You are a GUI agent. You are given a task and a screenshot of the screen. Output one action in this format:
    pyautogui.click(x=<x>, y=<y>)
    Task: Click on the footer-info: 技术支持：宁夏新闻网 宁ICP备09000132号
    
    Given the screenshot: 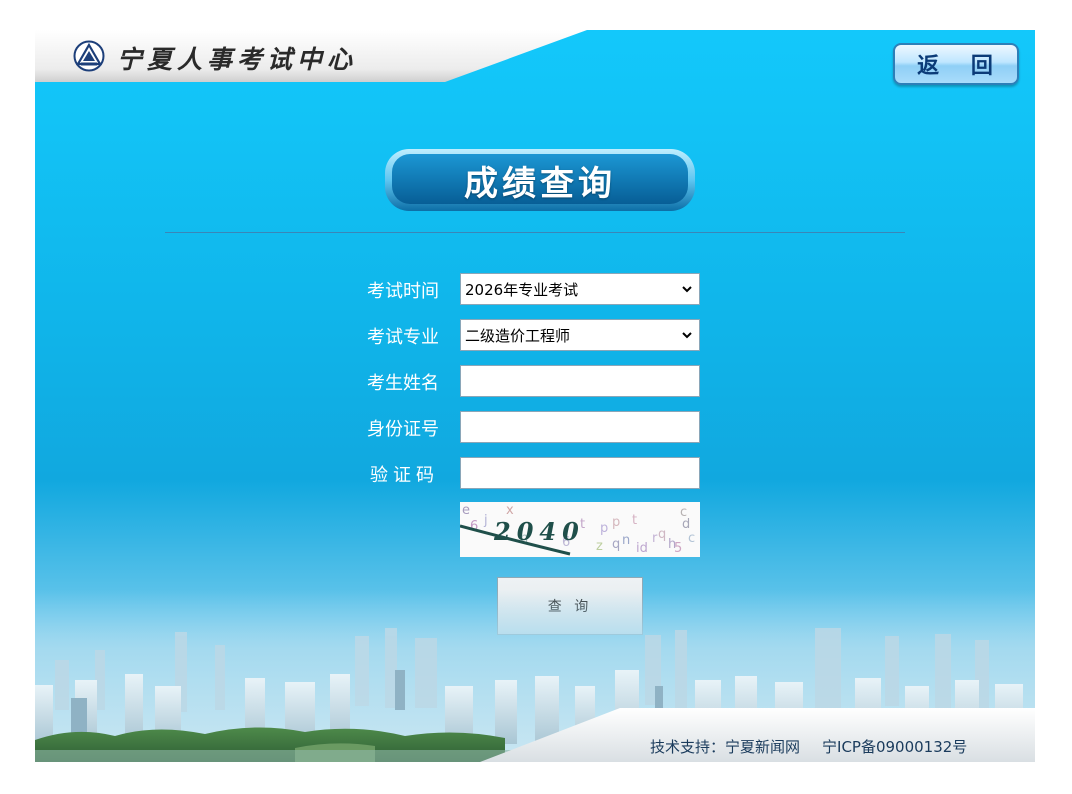 What is the action you would take?
    pyautogui.click(x=808, y=746)
    